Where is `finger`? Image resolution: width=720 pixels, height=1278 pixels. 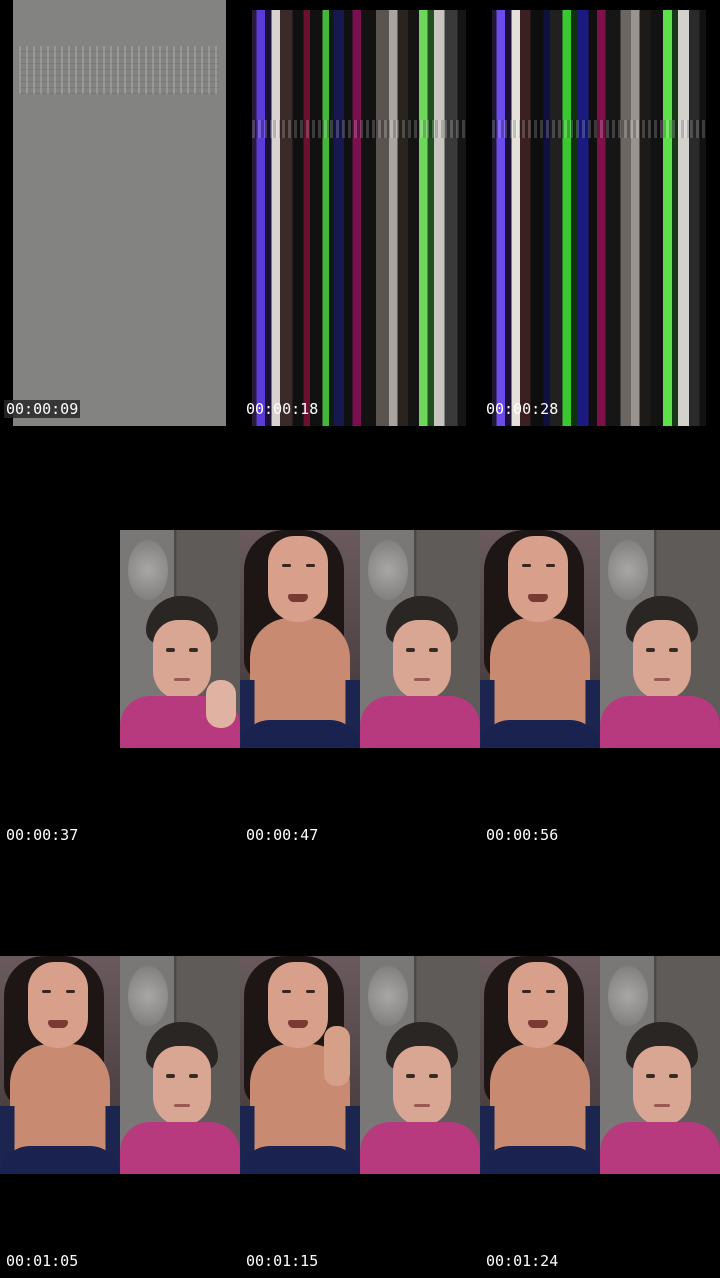
finger is located at coordinates (337, 1056).